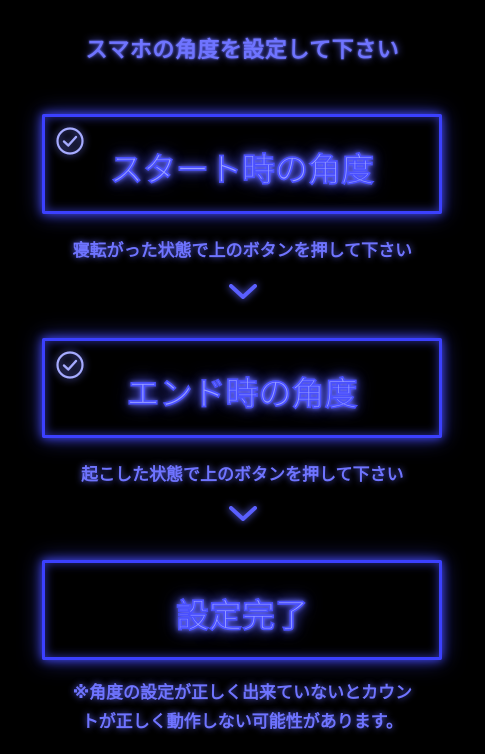 The width and height of the screenshot is (485, 754). What do you see at coordinates (242, 475) in the screenshot?
I see `end-angle-hint: 起こした状態で上のボタンを押して下さい` at bounding box center [242, 475].